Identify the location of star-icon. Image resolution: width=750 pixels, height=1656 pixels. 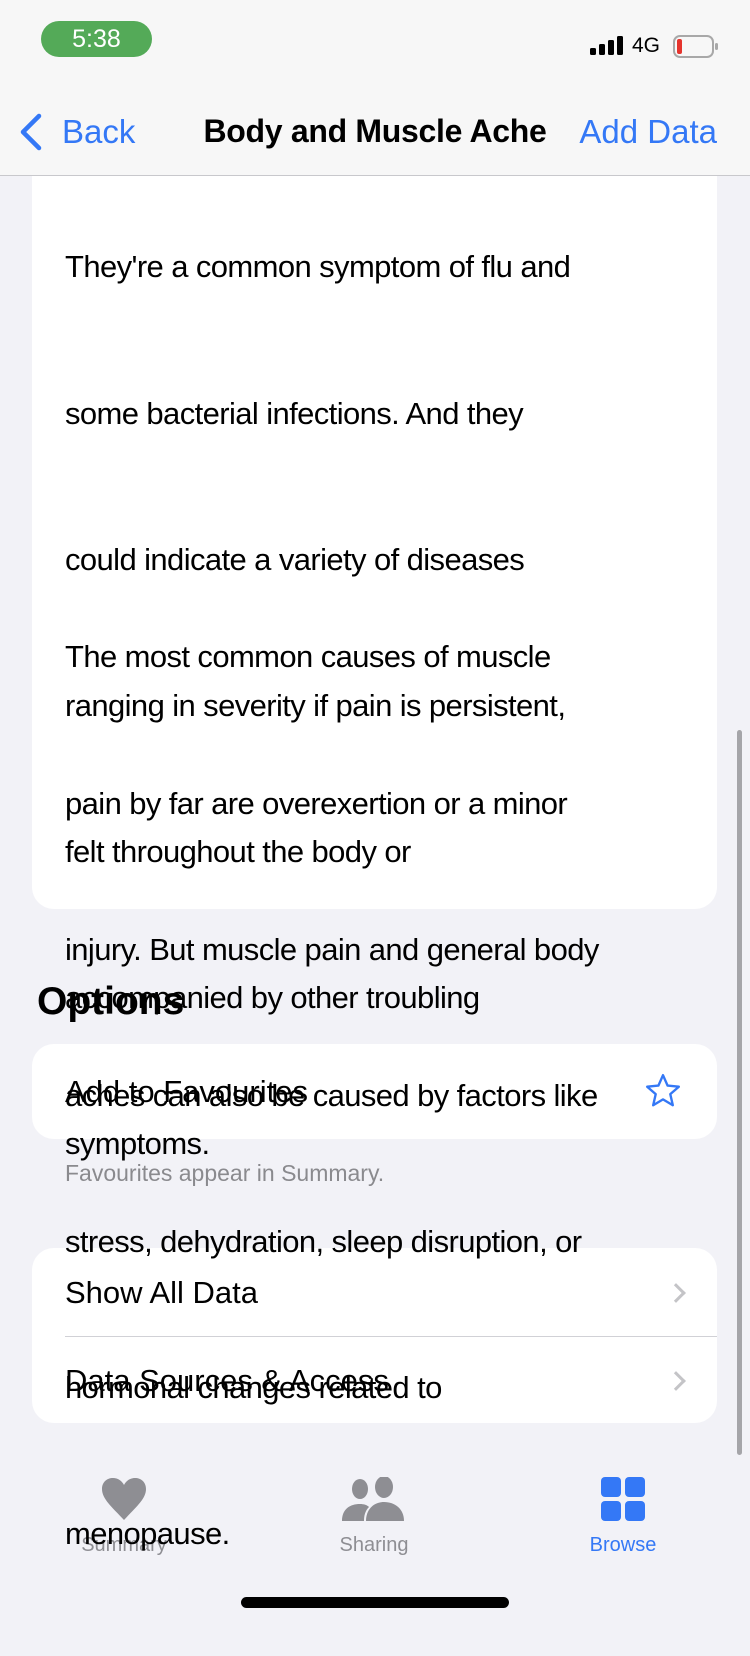
(663, 1091).